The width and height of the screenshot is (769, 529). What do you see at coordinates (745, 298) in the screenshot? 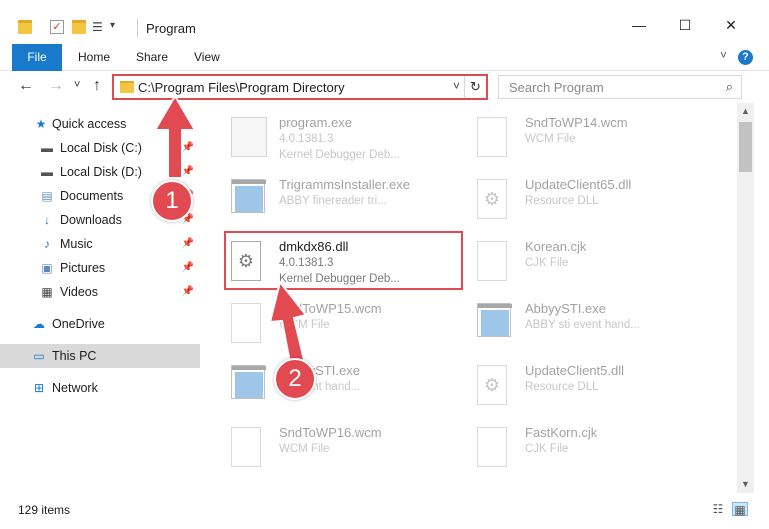
I see `vertical-scrollbar: ▲ ▼` at bounding box center [745, 298].